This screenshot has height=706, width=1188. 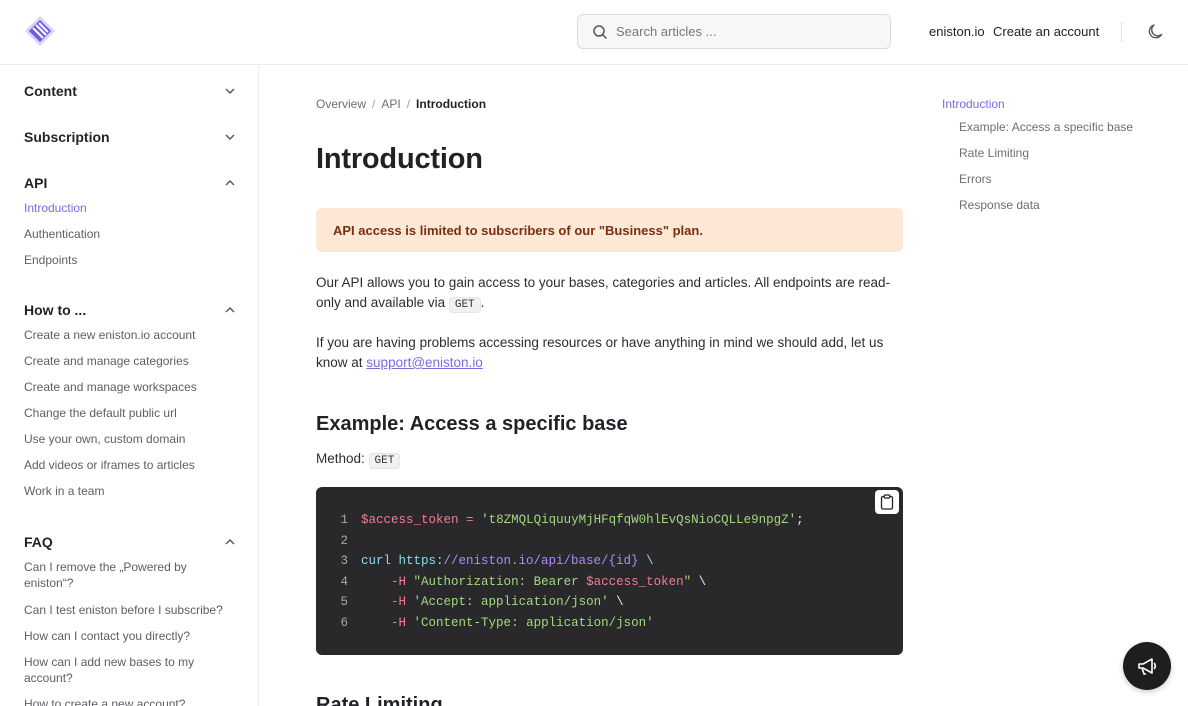 I want to click on support-email-link: support@eniston.io, so click(x=424, y=362).